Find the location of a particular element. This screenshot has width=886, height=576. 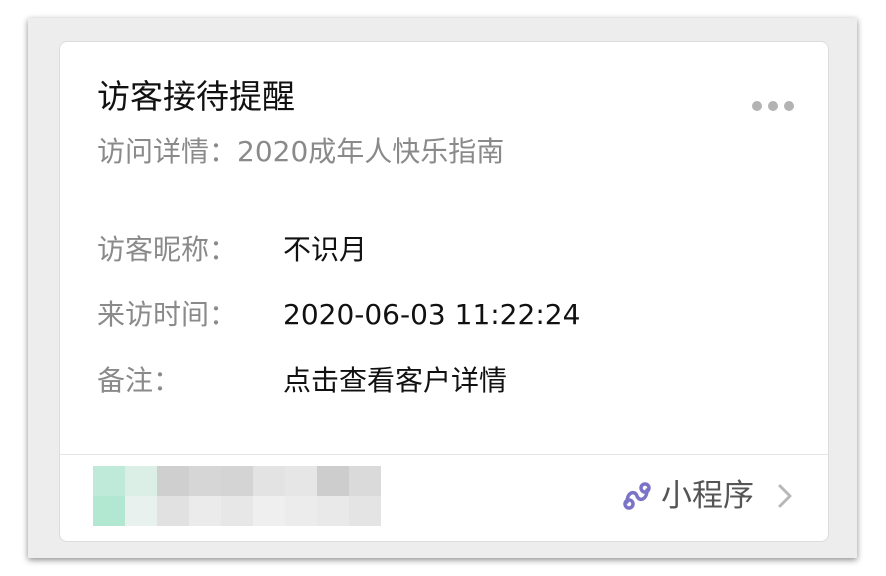

card-title: 访客接待提醒 is located at coordinates (196, 96).